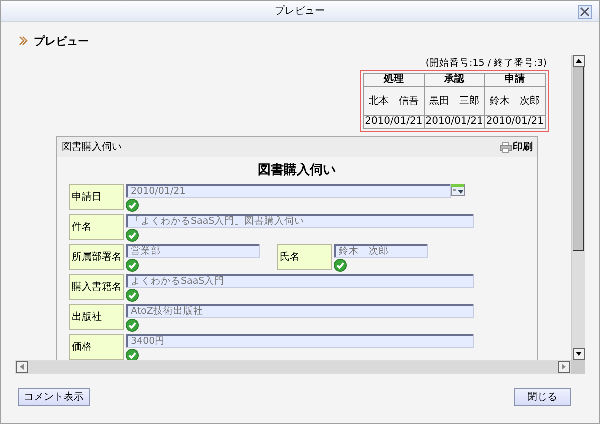  What do you see at coordinates (193, 251) in the screenshot?
I see `input-field: 営業部` at bounding box center [193, 251].